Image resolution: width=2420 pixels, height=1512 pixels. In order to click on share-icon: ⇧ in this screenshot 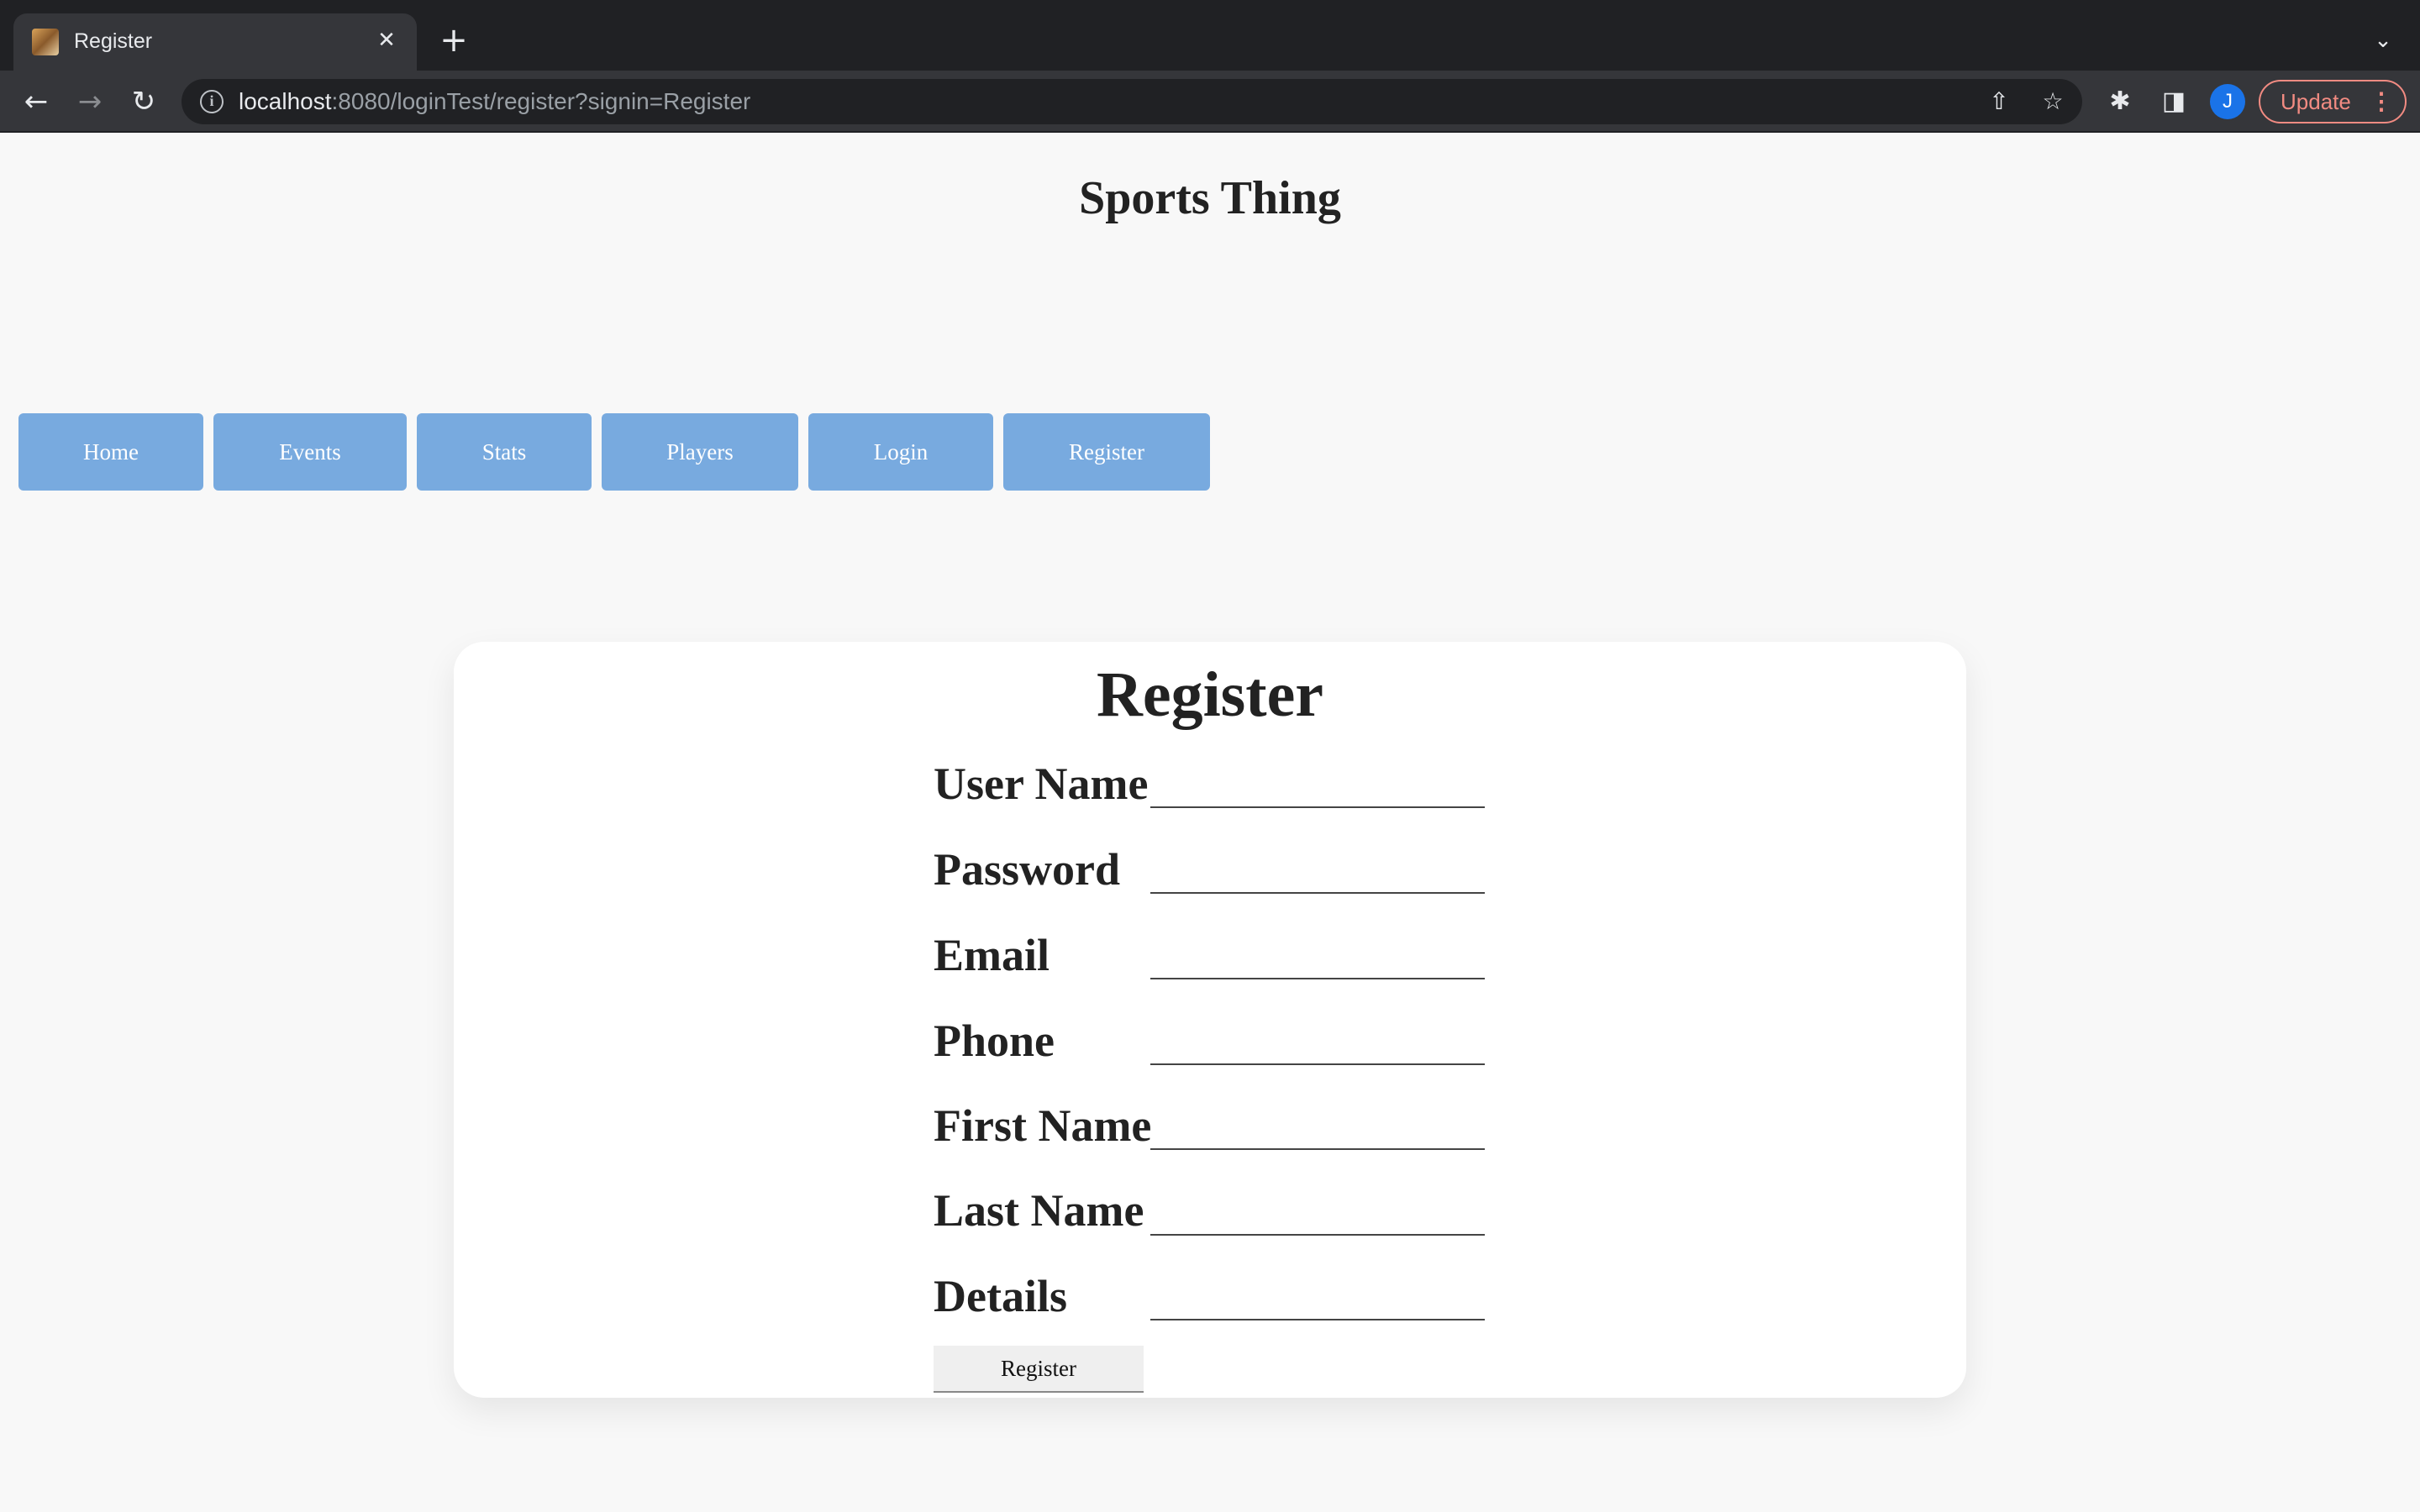, I will do `click(1999, 101)`.